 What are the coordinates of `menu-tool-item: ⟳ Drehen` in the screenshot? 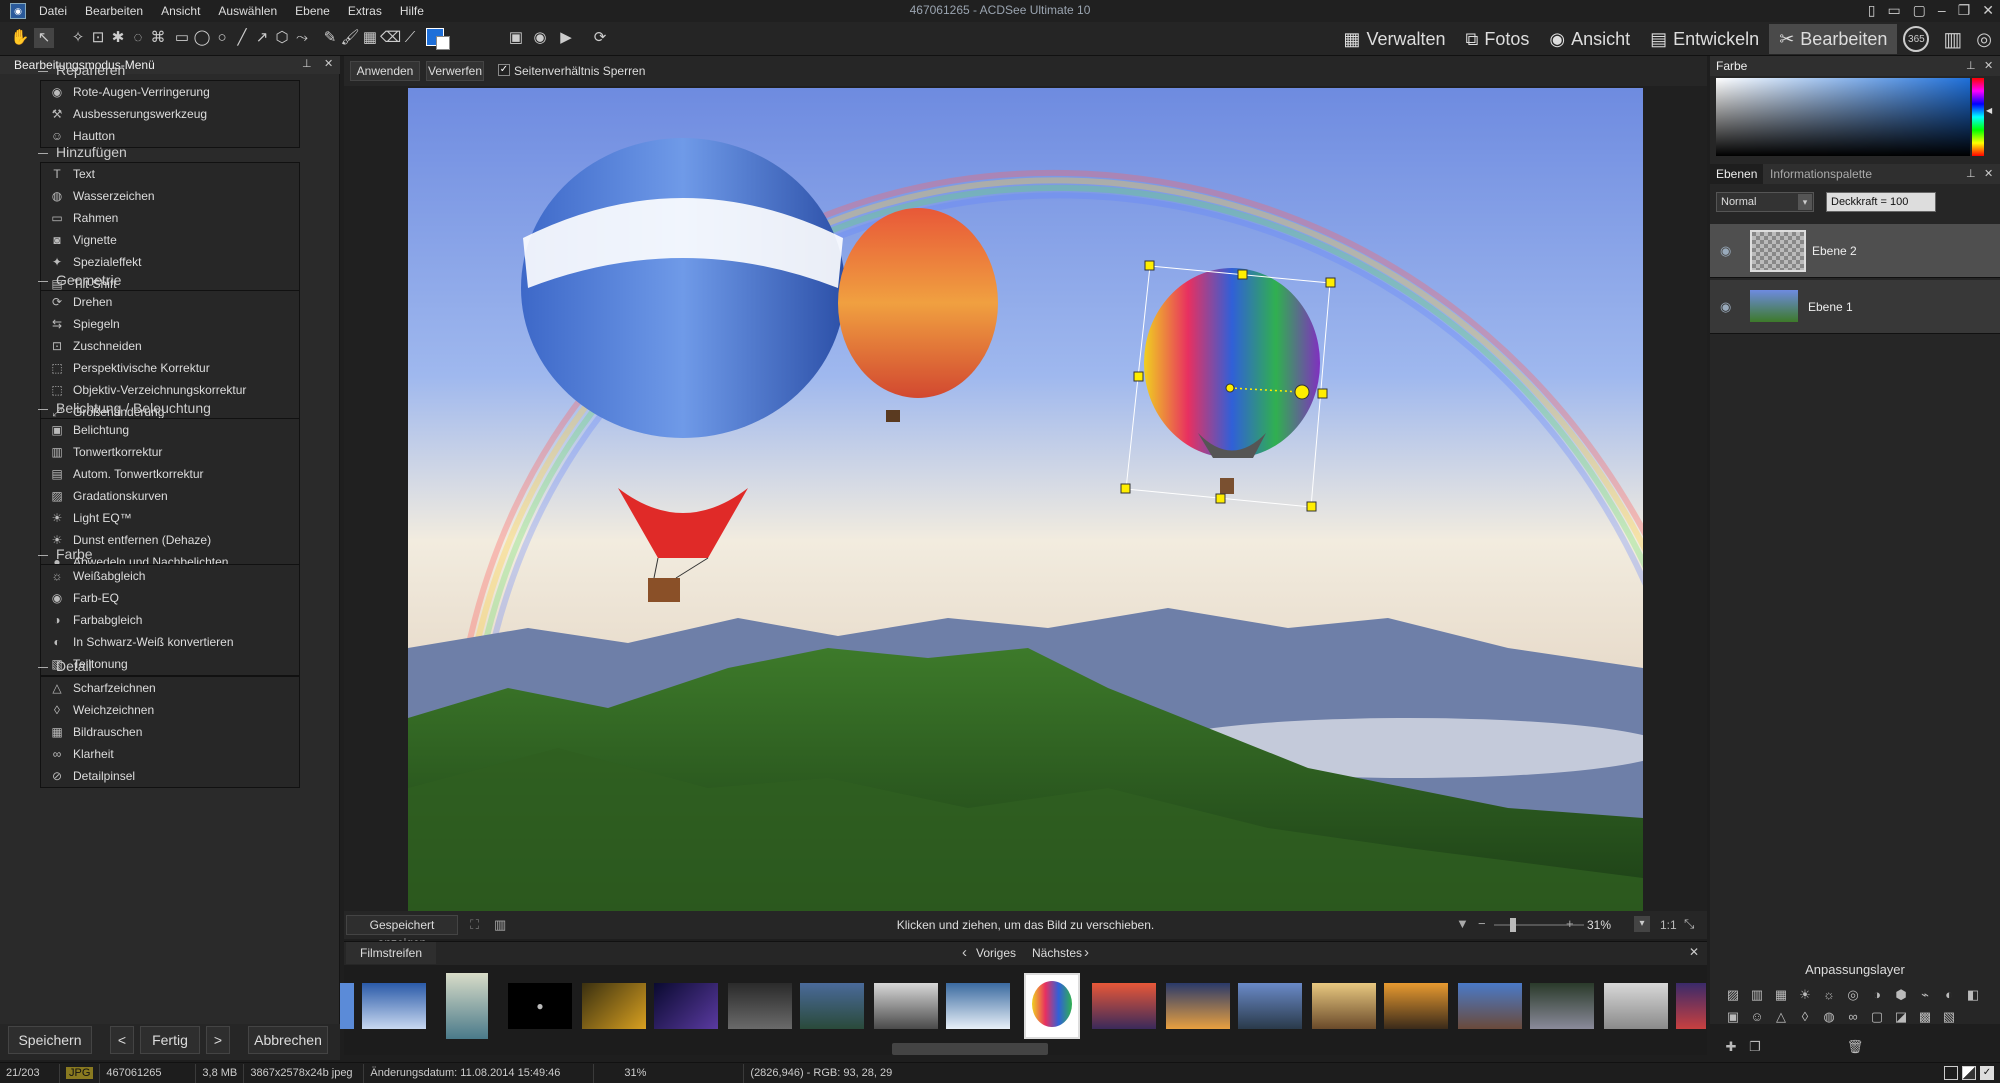 It's located at (170, 302).